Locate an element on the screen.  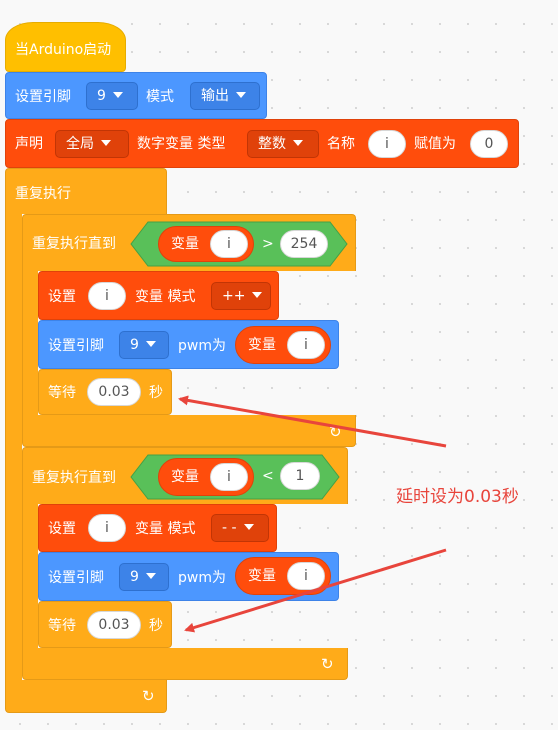
operator-less-than: < is located at coordinates (268, 476).